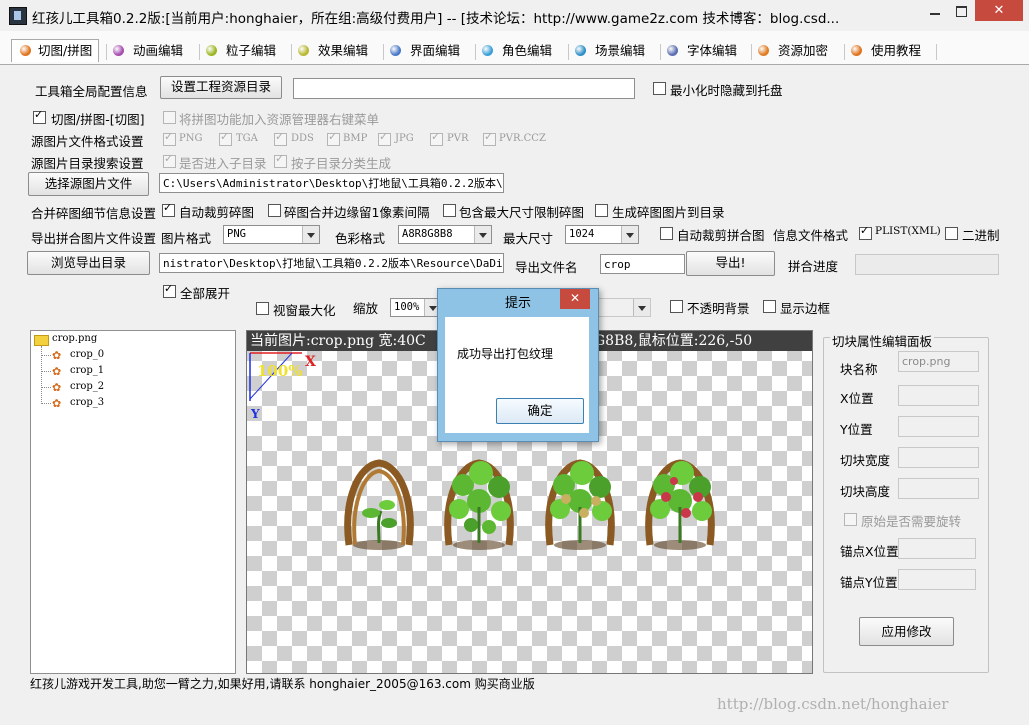 The width and height of the screenshot is (1029, 725). I want to click on auto-crop-label: 自动裁剪碎图, so click(217, 212).